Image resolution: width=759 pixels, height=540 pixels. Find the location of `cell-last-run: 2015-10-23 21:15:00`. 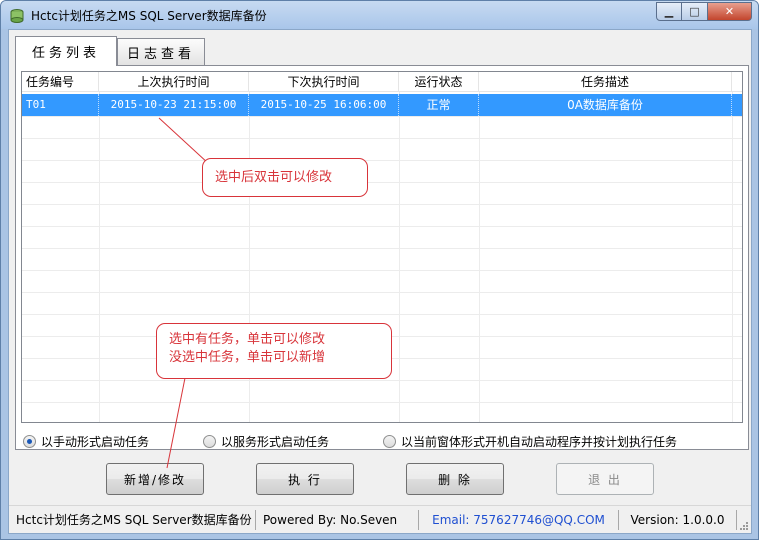

cell-last-run: 2015-10-23 21:15:00 is located at coordinates (174, 105).